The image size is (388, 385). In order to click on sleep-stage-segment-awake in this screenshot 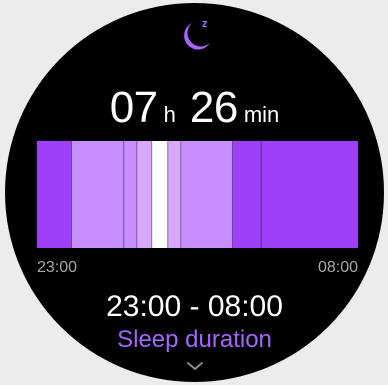, I will do `click(159, 194)`.